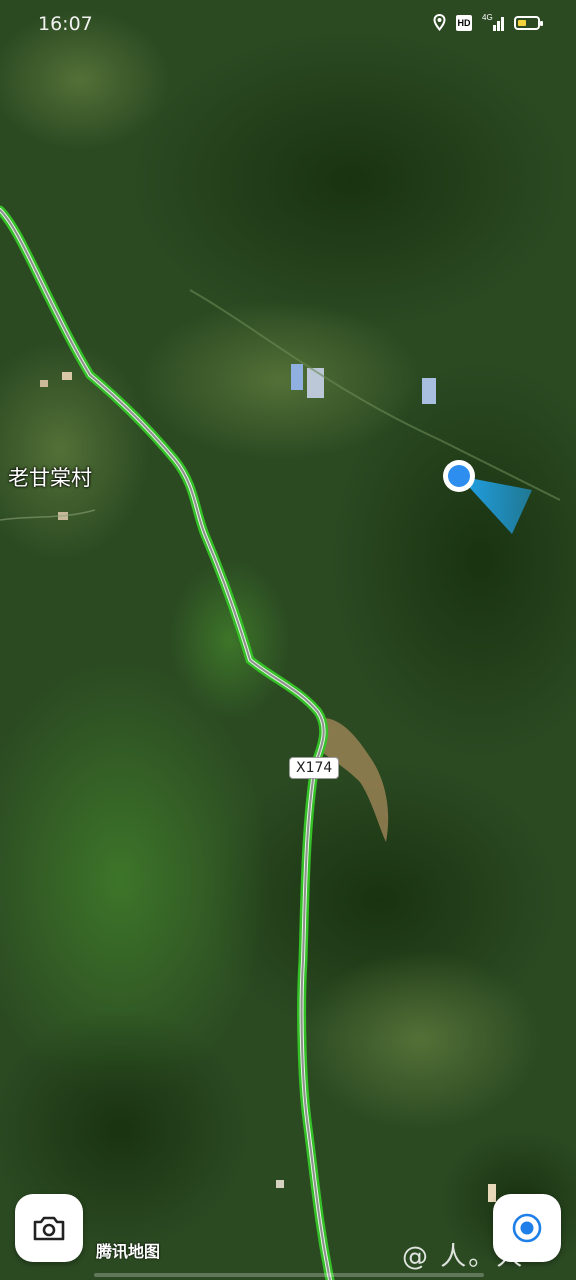 The height and width of the screenshot is (1280, 576). I want to click on signal-icon: 4G, so click(493, 21).